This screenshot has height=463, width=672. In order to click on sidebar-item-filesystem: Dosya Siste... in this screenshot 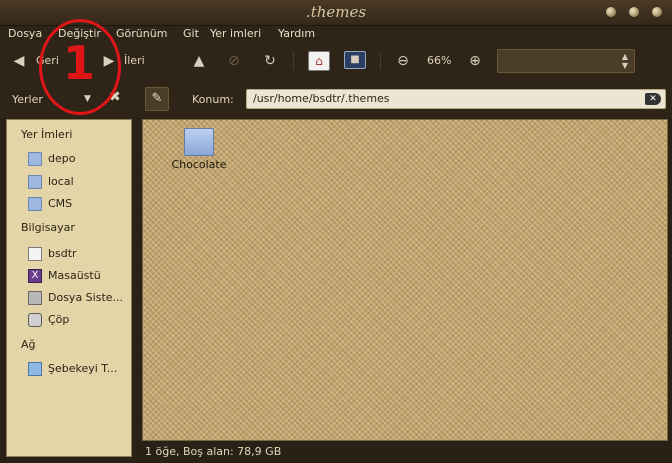, I will do `click(79, 298)`.